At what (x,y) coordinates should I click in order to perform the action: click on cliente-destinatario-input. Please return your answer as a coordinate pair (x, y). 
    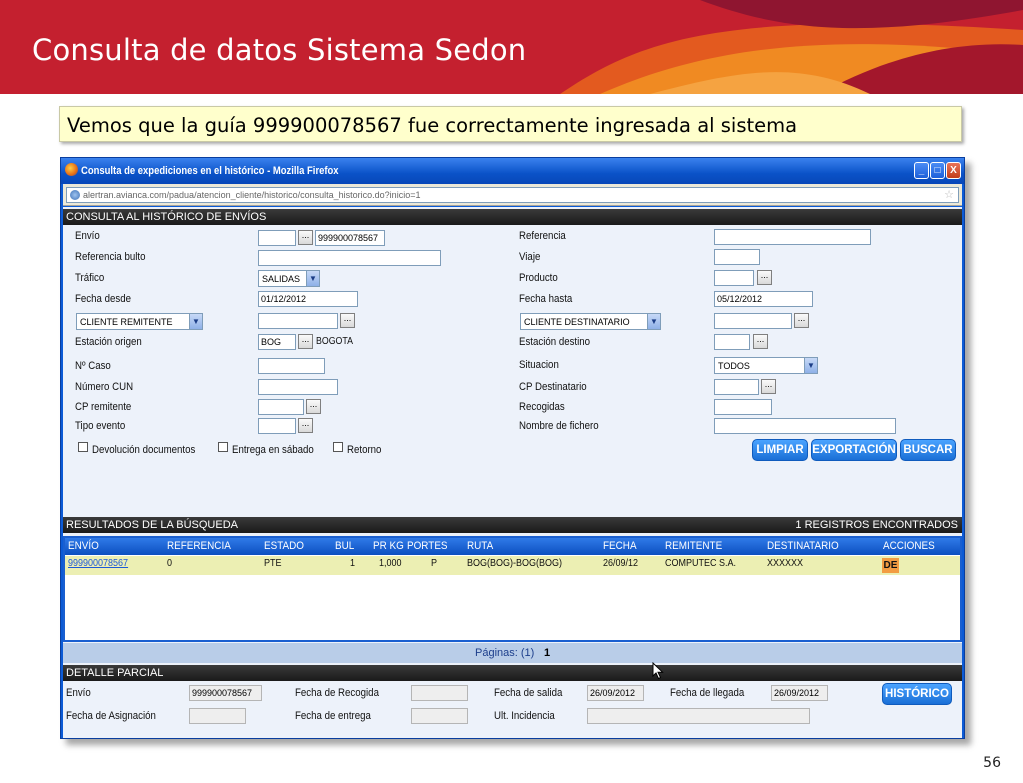
    Looking at the image, I should click on (753, 321).